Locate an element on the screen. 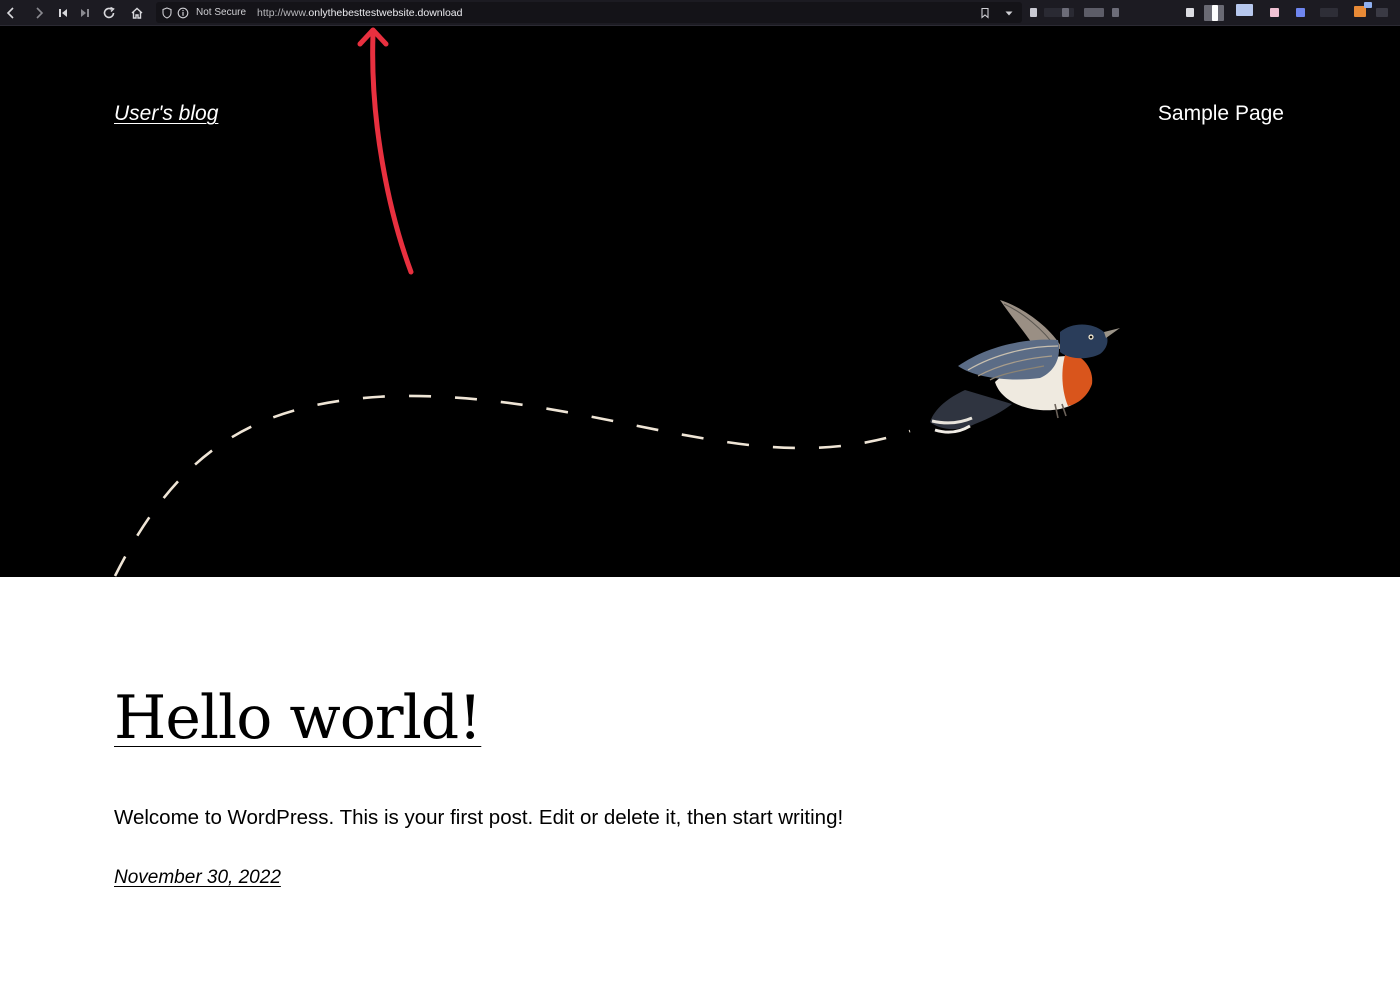 The image size is (1400, 1000). info-icon is located at coordinates (183, 13).